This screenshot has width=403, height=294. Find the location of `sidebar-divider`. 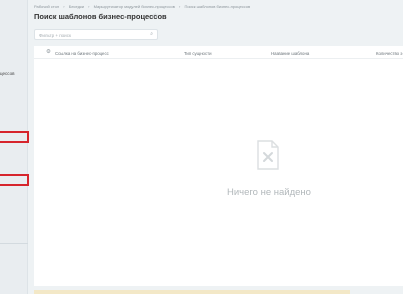

sidebar-divider is located at coordinates (14, 243).